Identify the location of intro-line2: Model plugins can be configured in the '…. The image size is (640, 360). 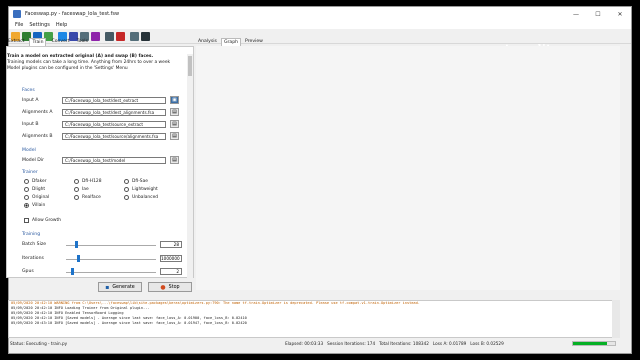
(67, 68).